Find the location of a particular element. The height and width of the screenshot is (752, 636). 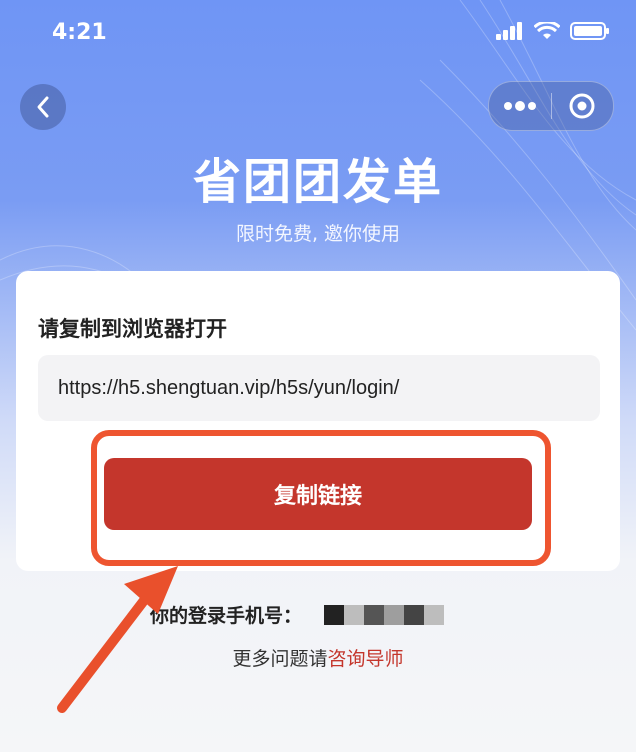

page-title: 省团团发单 is located at coordinates (317, 182).